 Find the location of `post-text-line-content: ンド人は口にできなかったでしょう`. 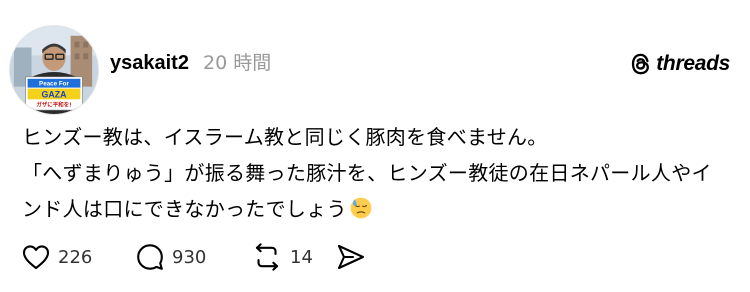

post-text-line-content: ンド人は口にできなかったでしょう is located at coordinates (184, 209).